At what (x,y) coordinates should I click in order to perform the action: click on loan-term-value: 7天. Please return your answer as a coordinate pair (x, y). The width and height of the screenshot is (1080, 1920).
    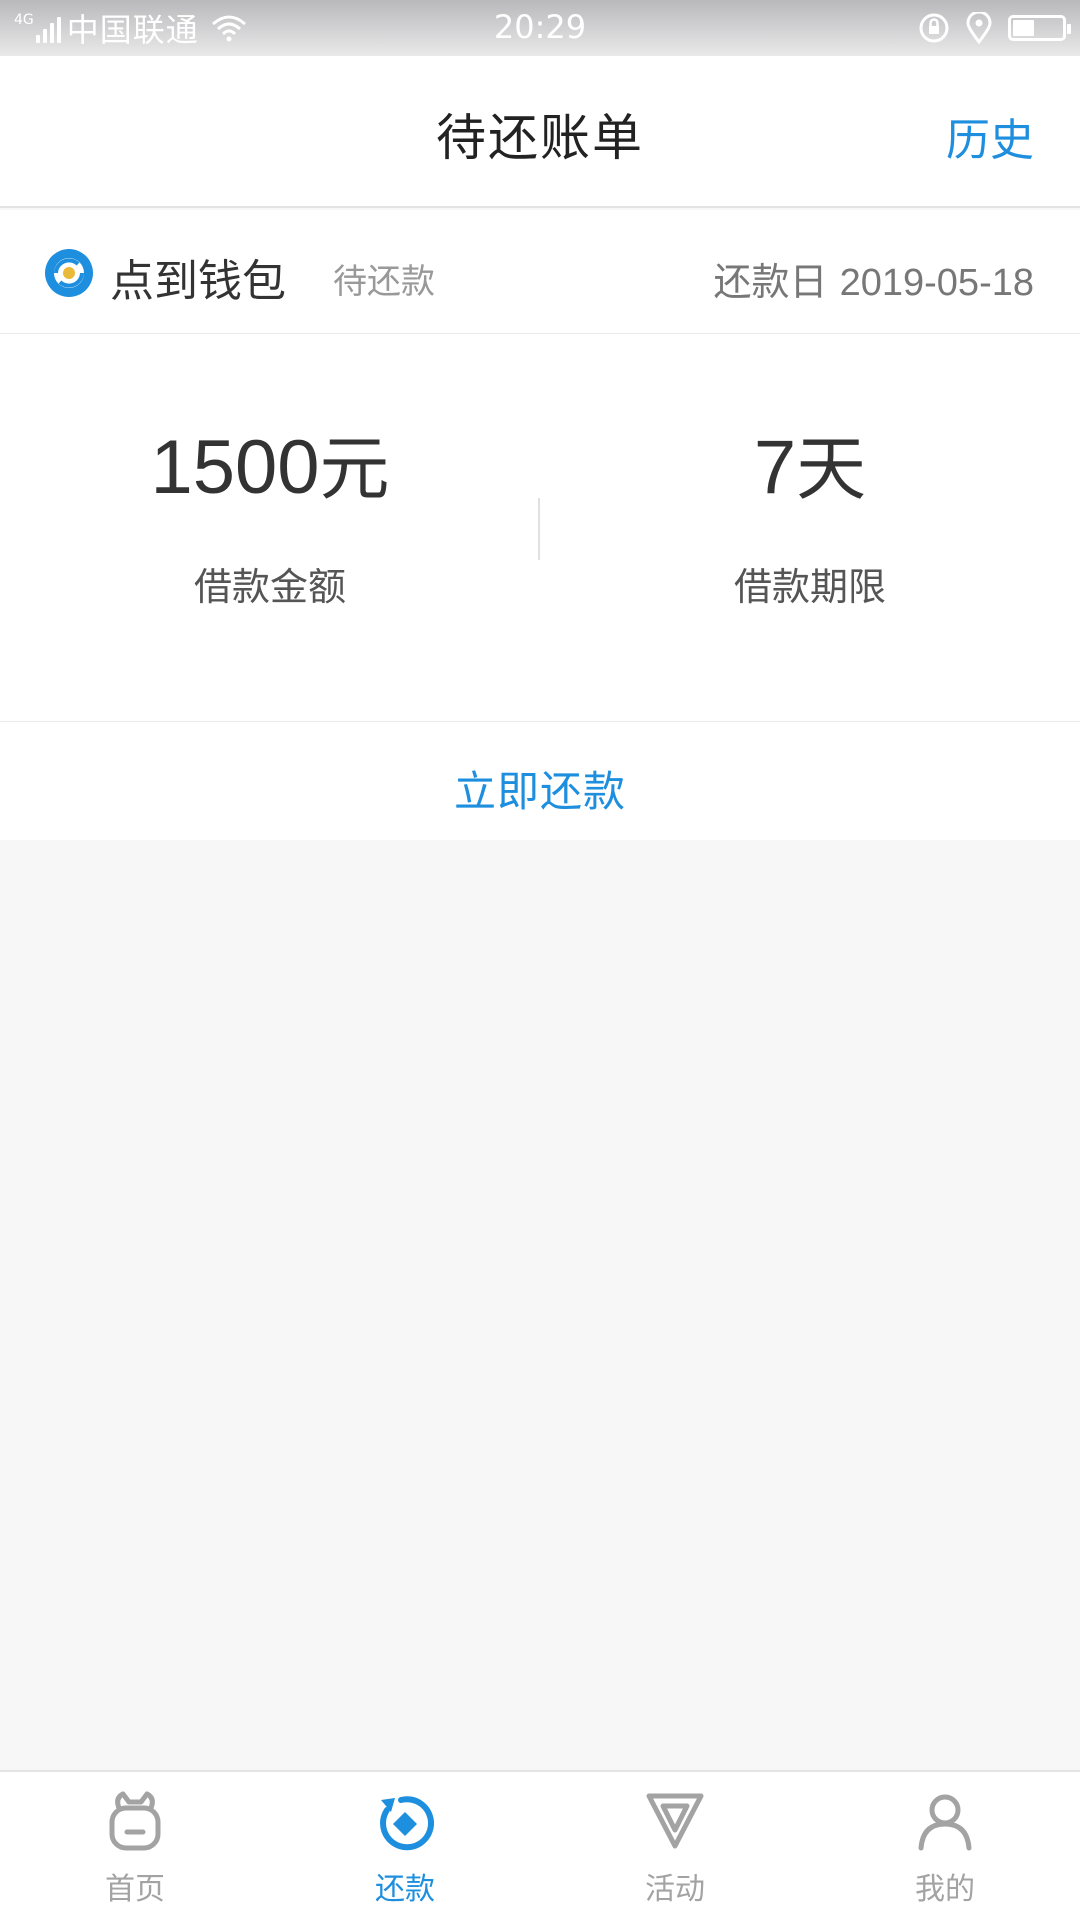
    Looking at the image, I should click on (810, 468).